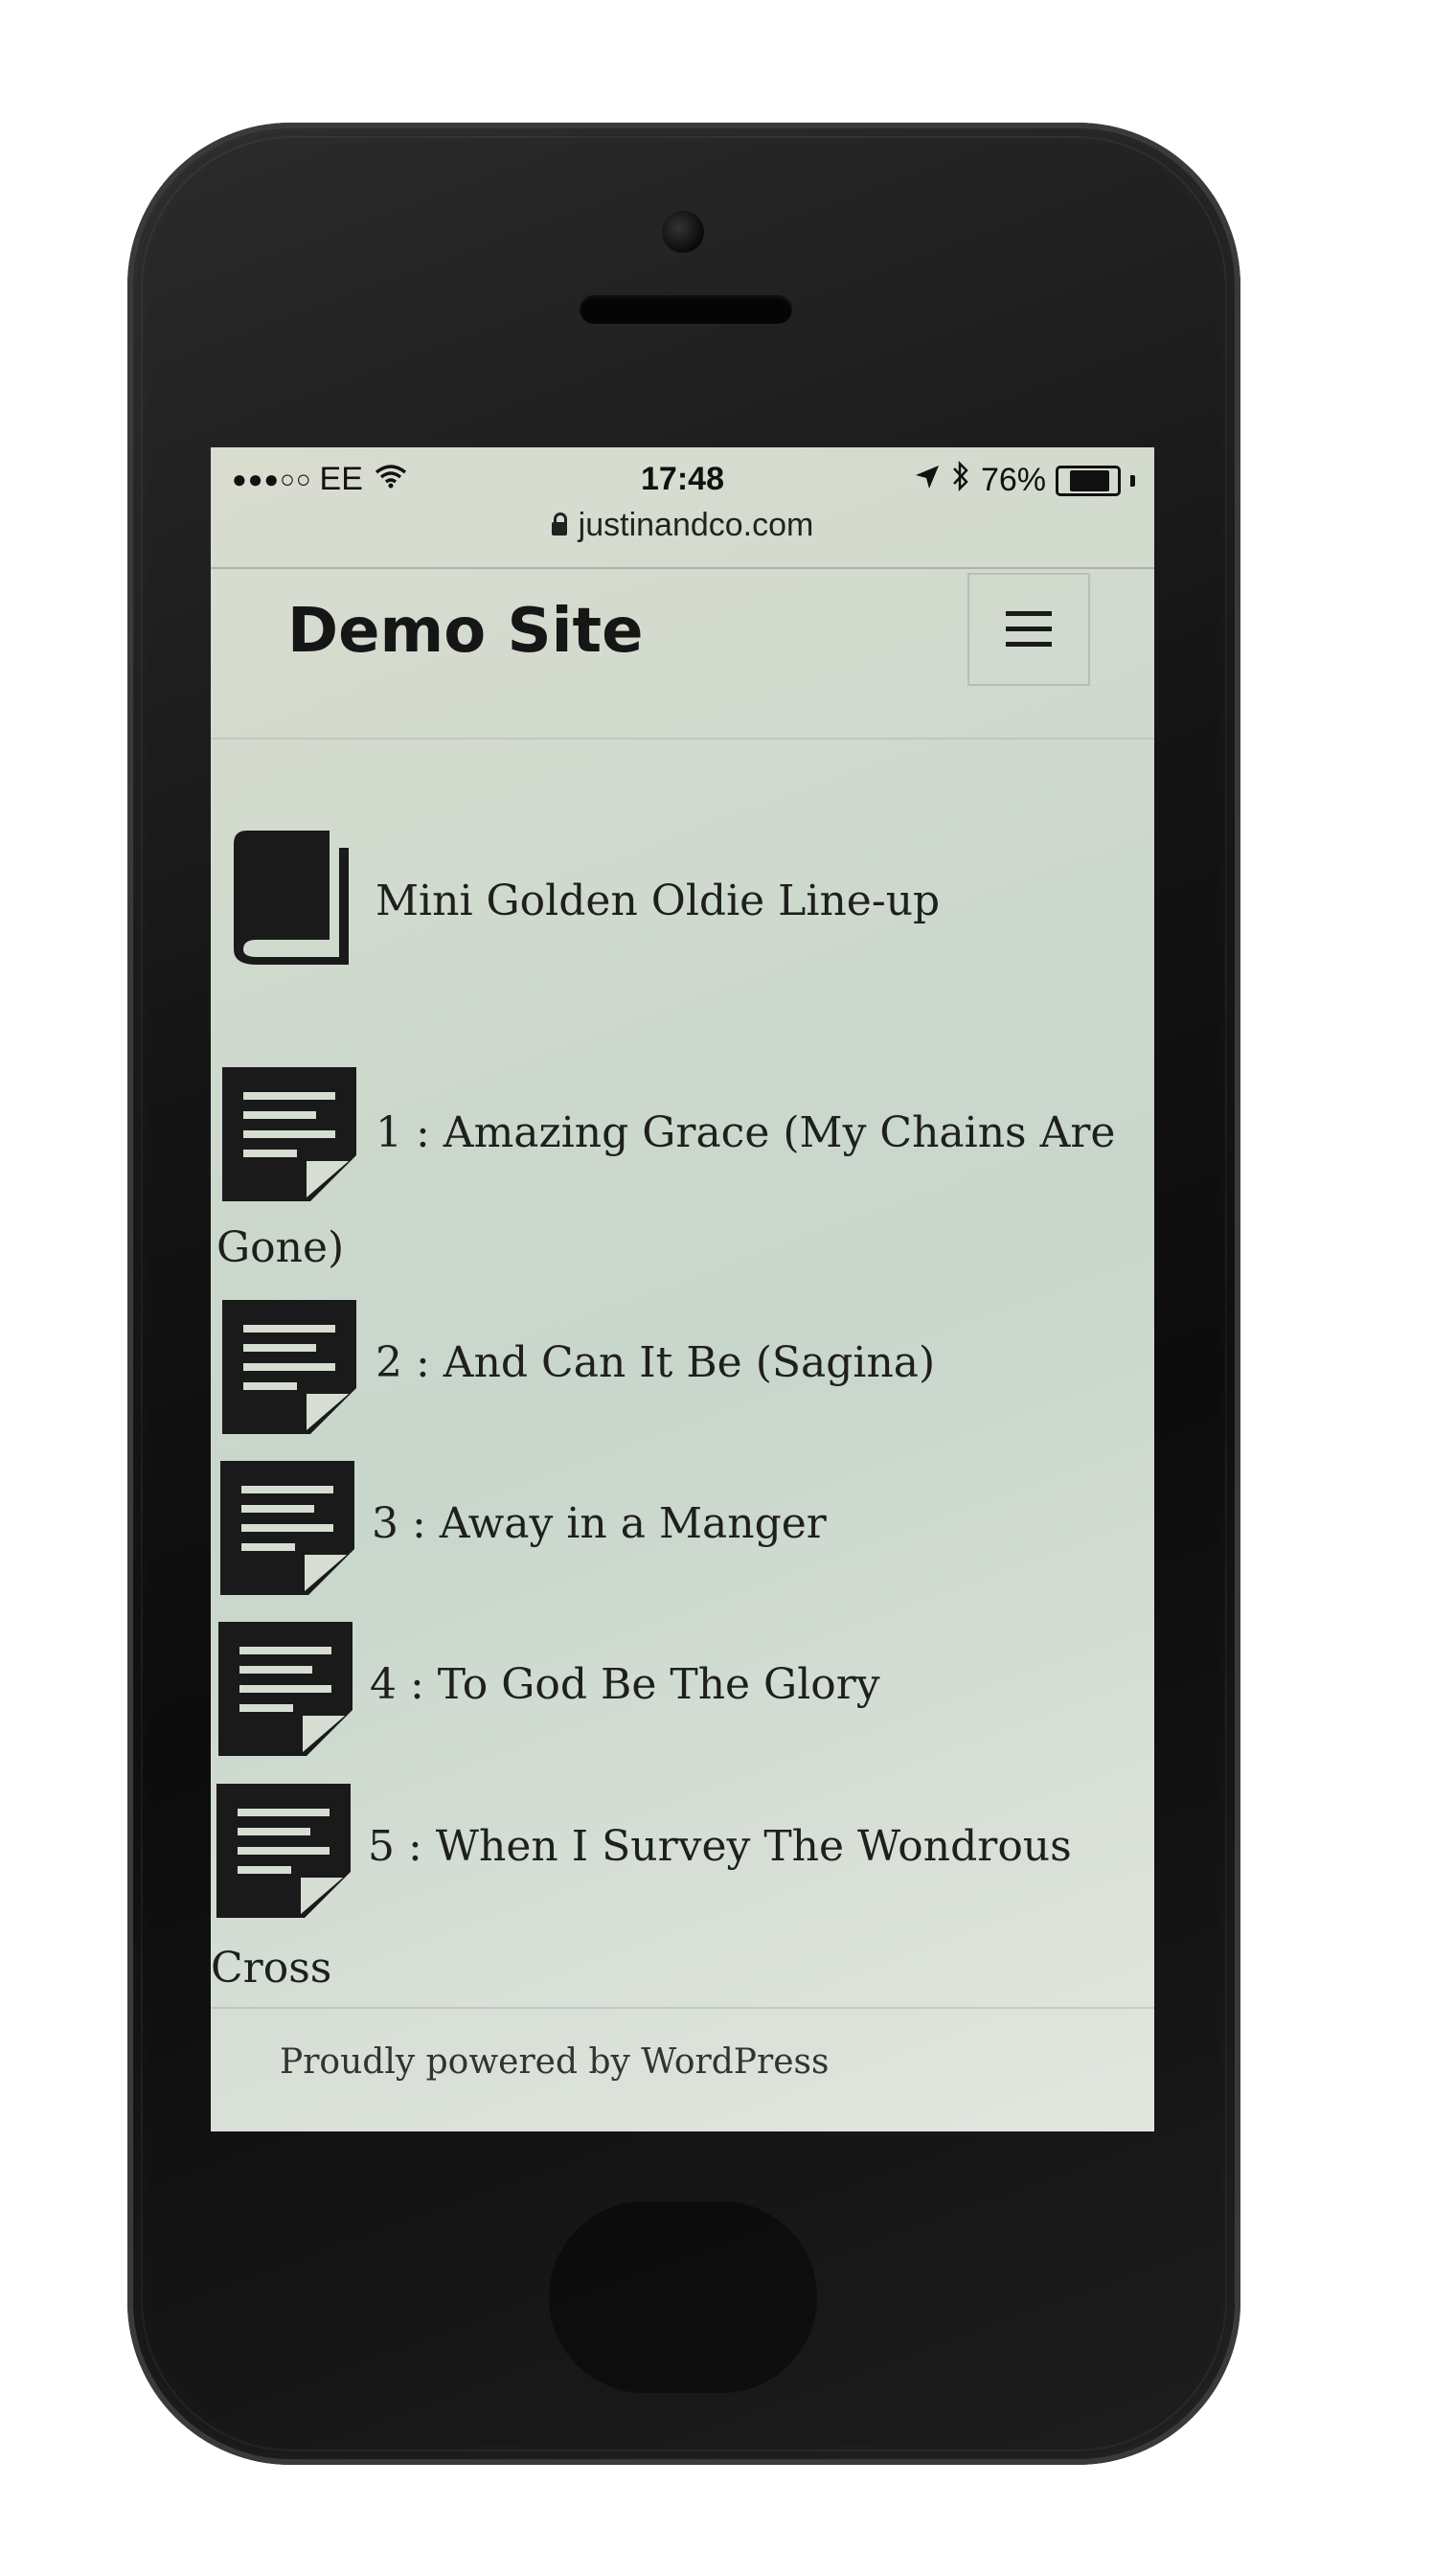  I want to click on status-indicators: 76%, so click(1019, 480).